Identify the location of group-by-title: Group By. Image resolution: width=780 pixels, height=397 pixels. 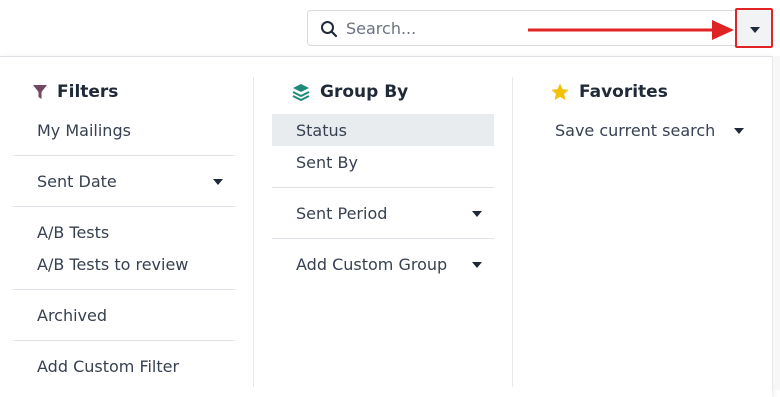
(364, 92).